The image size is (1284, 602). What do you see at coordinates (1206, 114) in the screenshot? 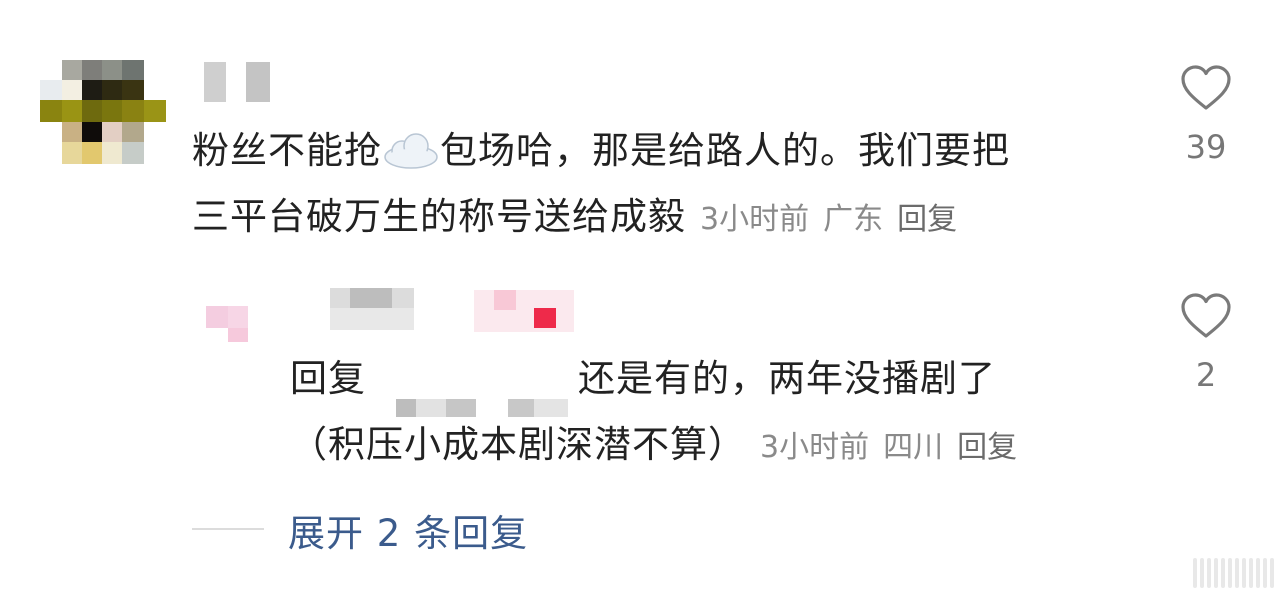
I see `comment-like: 39` at bounding box center [1206, 114].